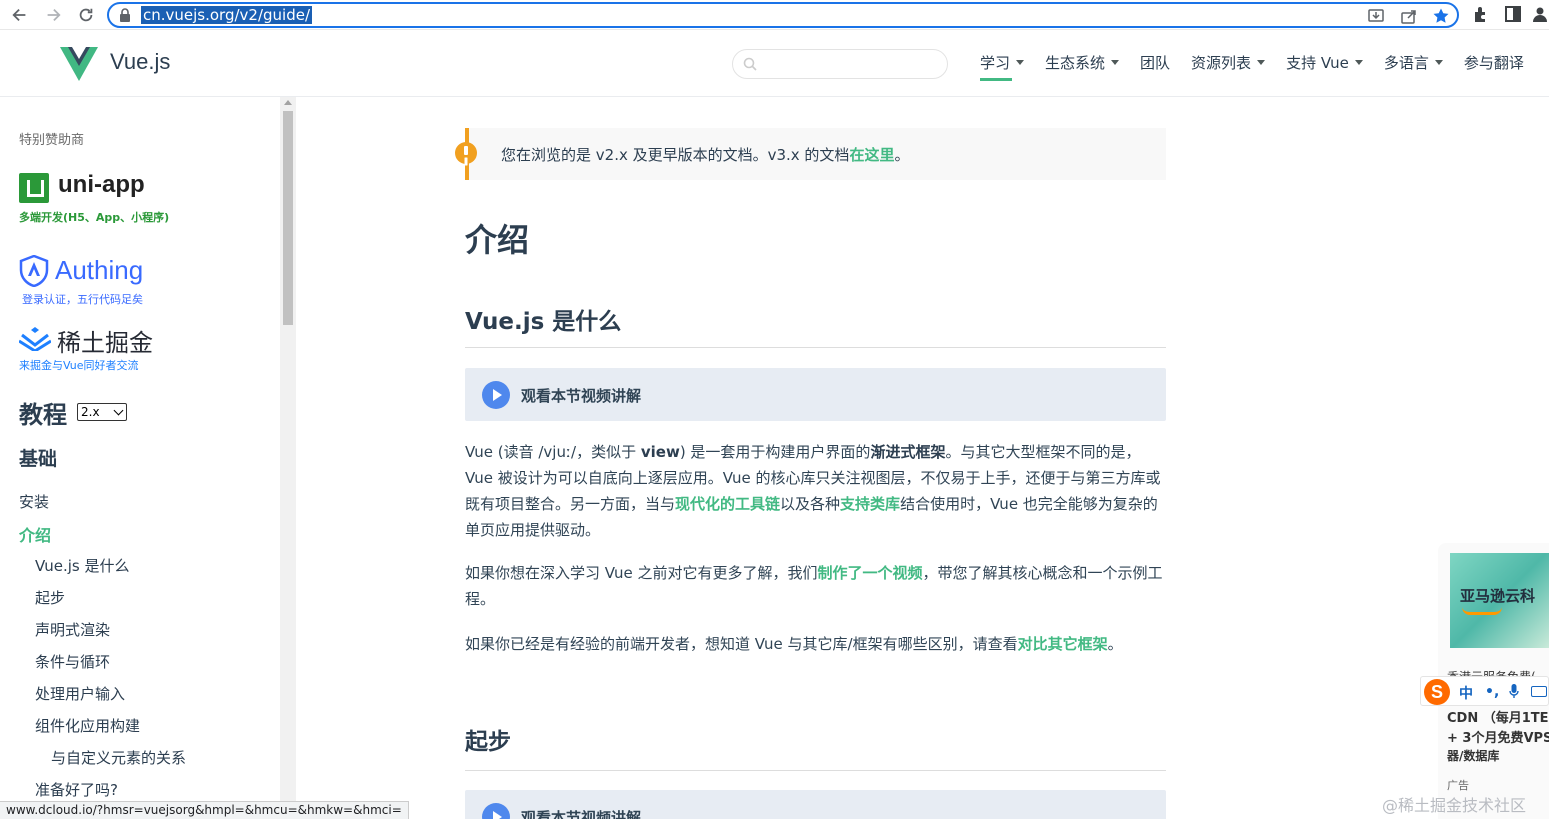 Image resolution: width=1549 pixels, height=819 pixels. What do you see at coordinates (87, 725) in the screenshot?
I see `sidebar-item-components: 组件化应用构建` at bounding box center [87, 725].